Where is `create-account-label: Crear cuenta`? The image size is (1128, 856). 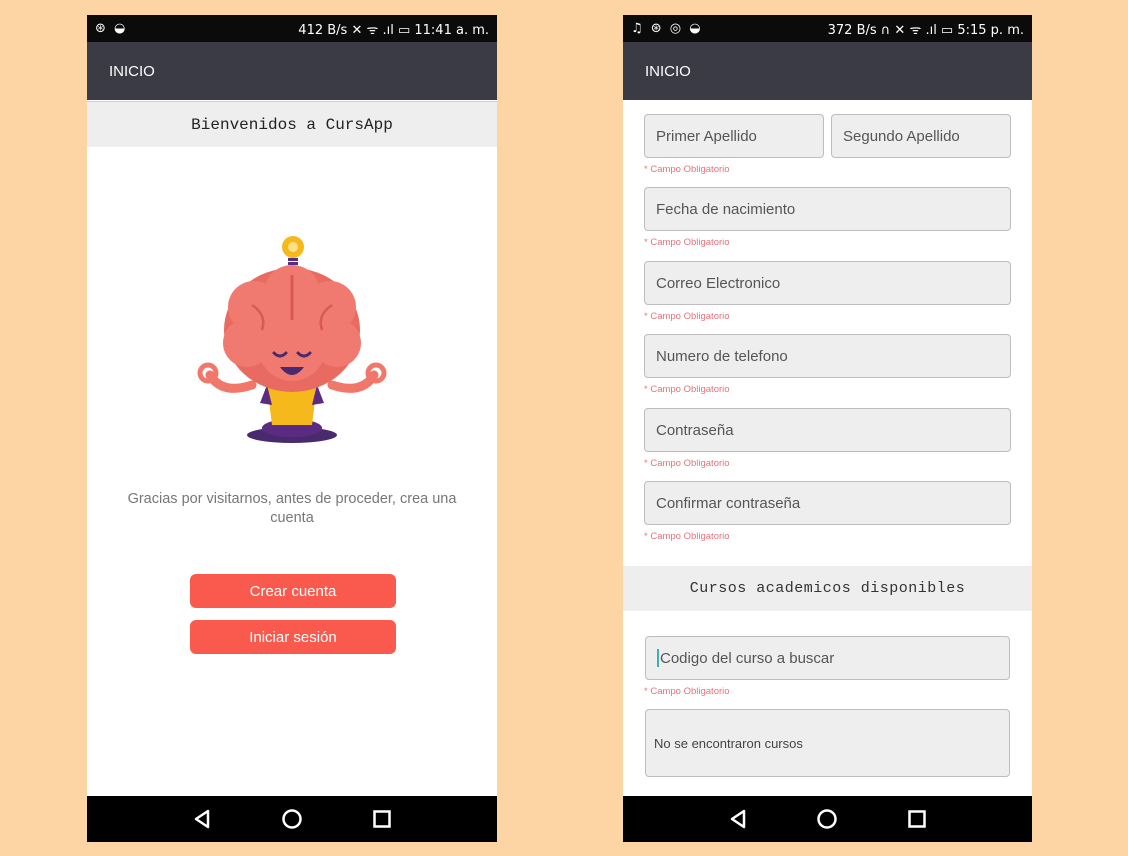 create-account-label: Crear cuenta is located at coordinates (293, 591).